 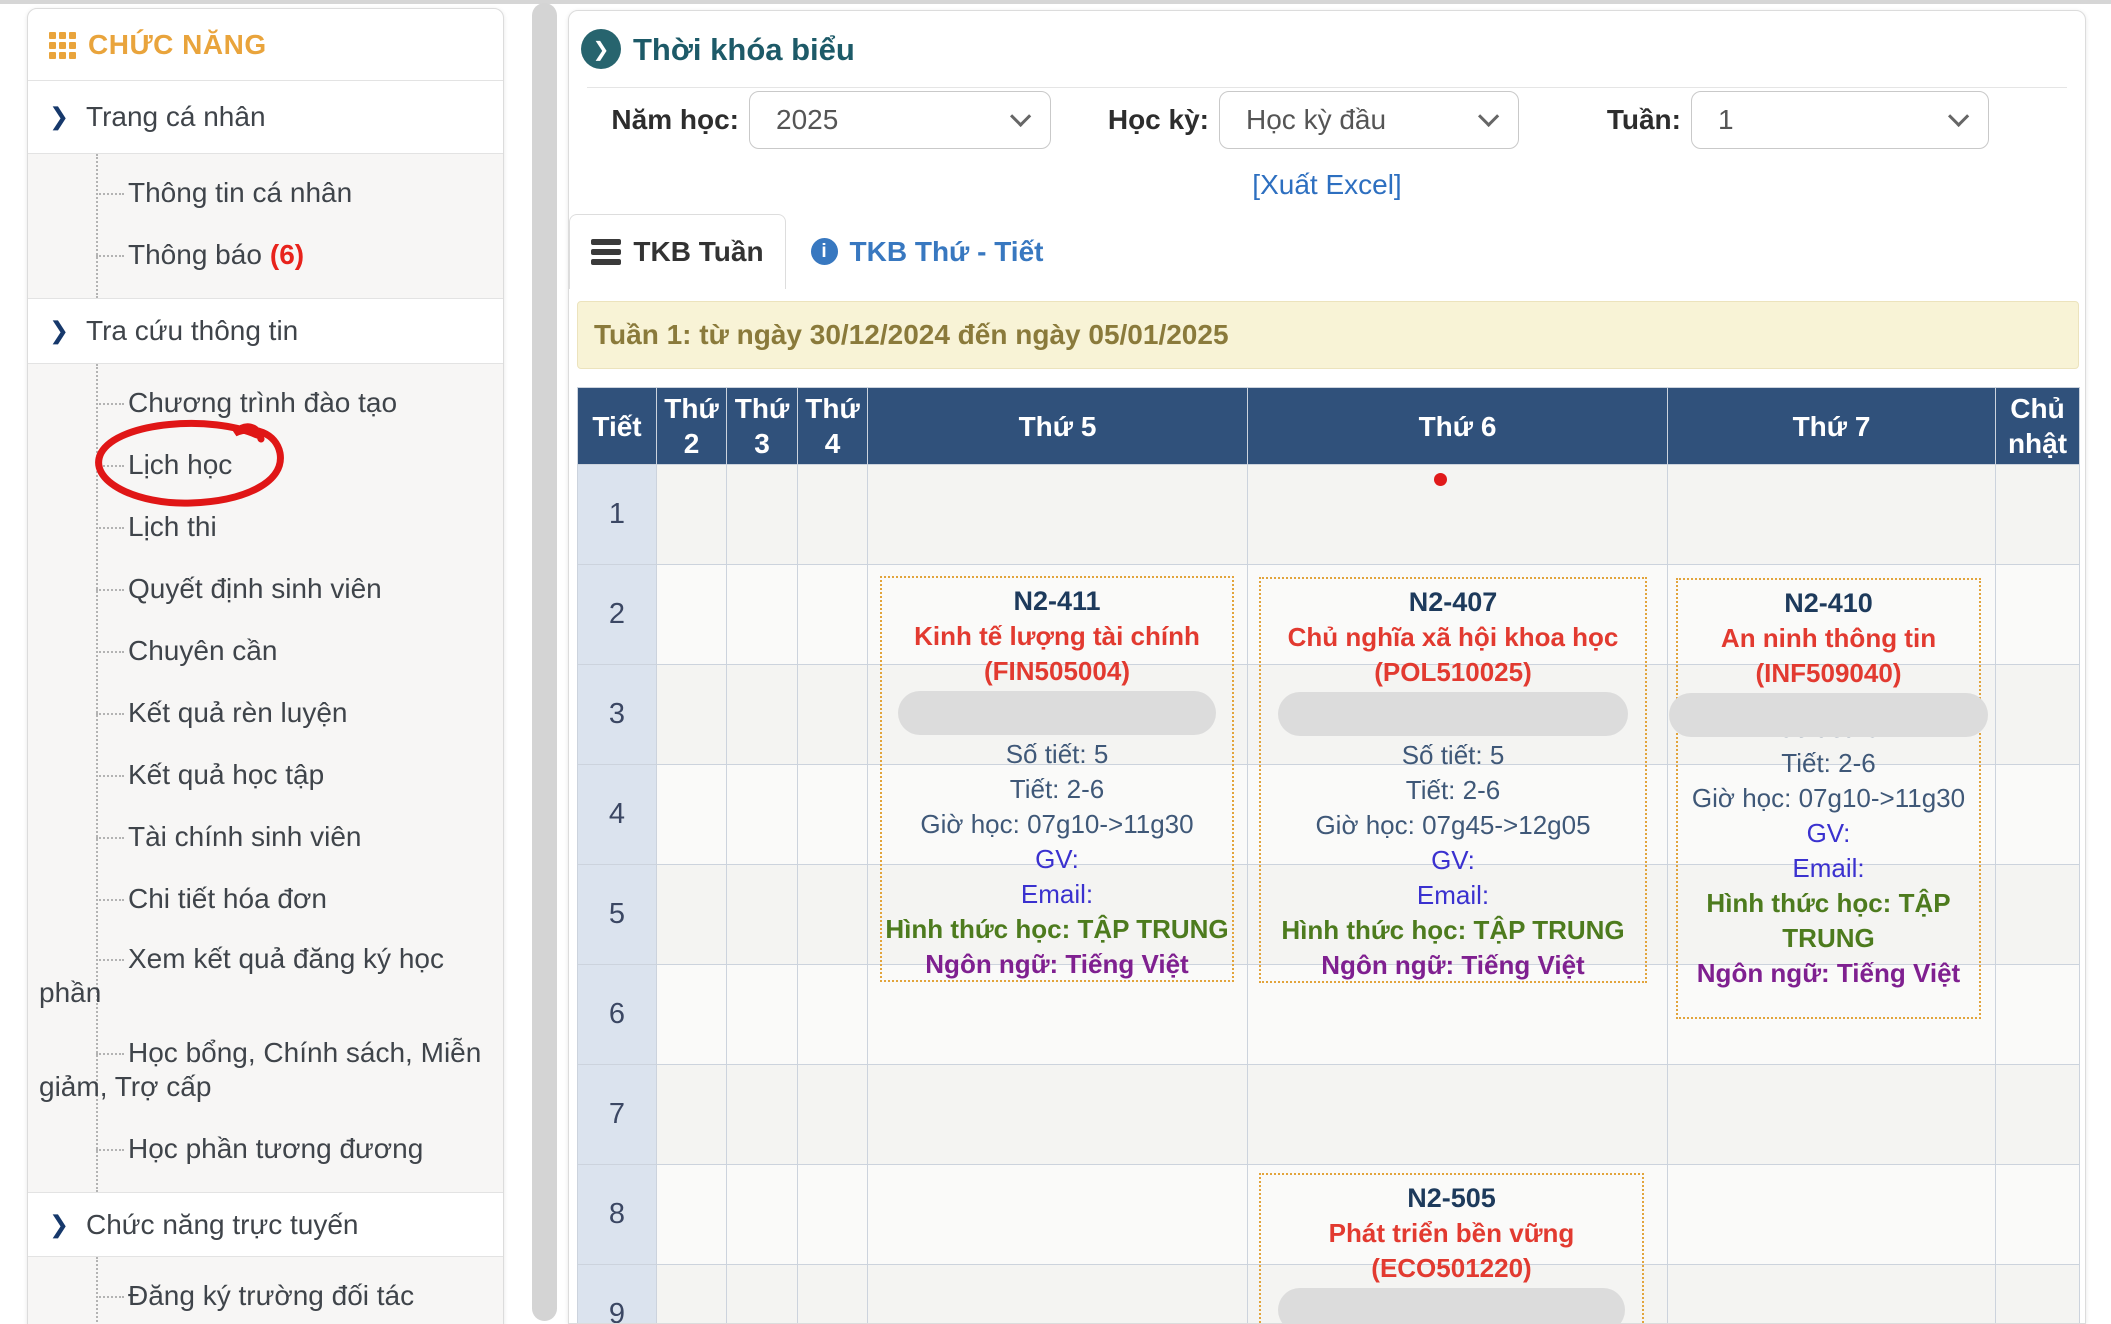 What do you see at coordinates (265, 1294) in the screenshot?
I see `sidebar-item-dang-ky-truong-doi-tac: Đăng ký trường đối tác` at bounding box center [265, 1294].